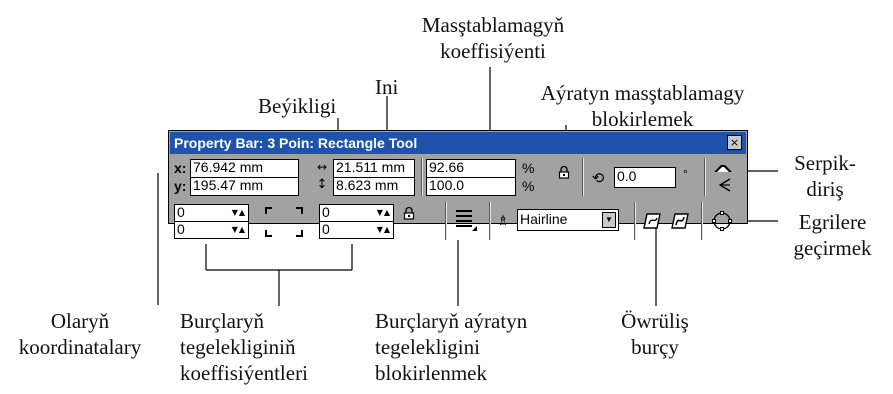 This screenshot has width=893, height=394. Describe the element at coordinates (180, 186) in the screenshot. I see `y-label: y:` at that location.